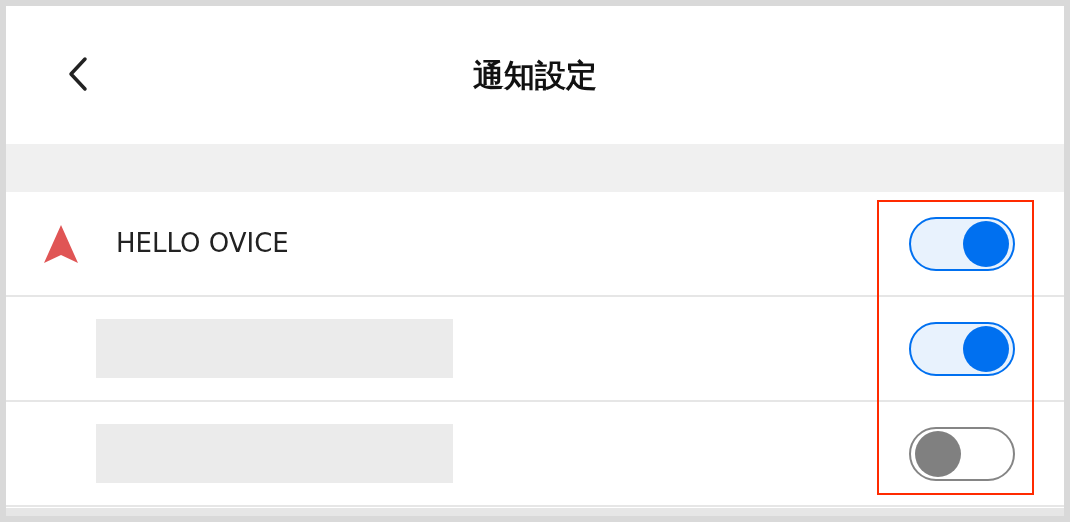  What do you see at coordinates (535, 75) in the screenshot?
I see `screen-title: 通知設定` at bounding box center [535, 75].